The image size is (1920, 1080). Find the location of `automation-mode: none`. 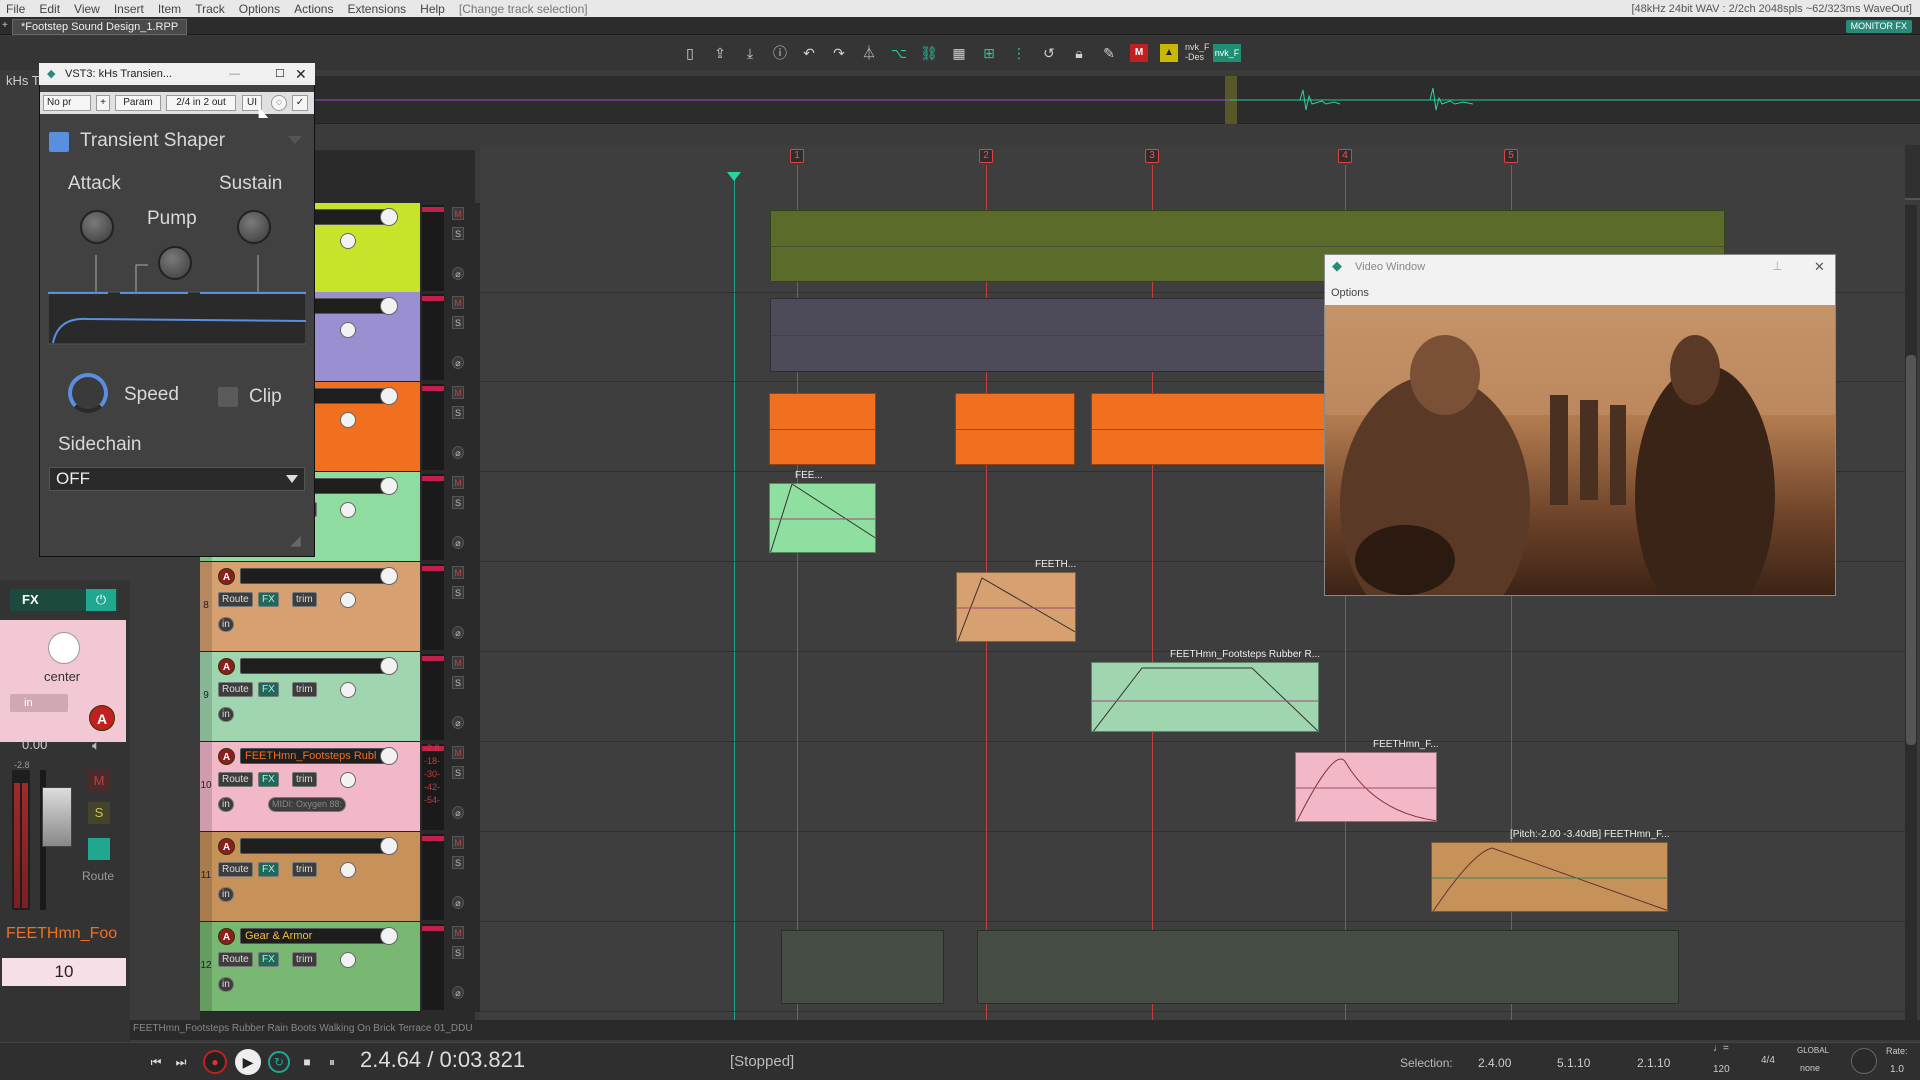

automation-mode: none is located at coordinates (1810, 1068).